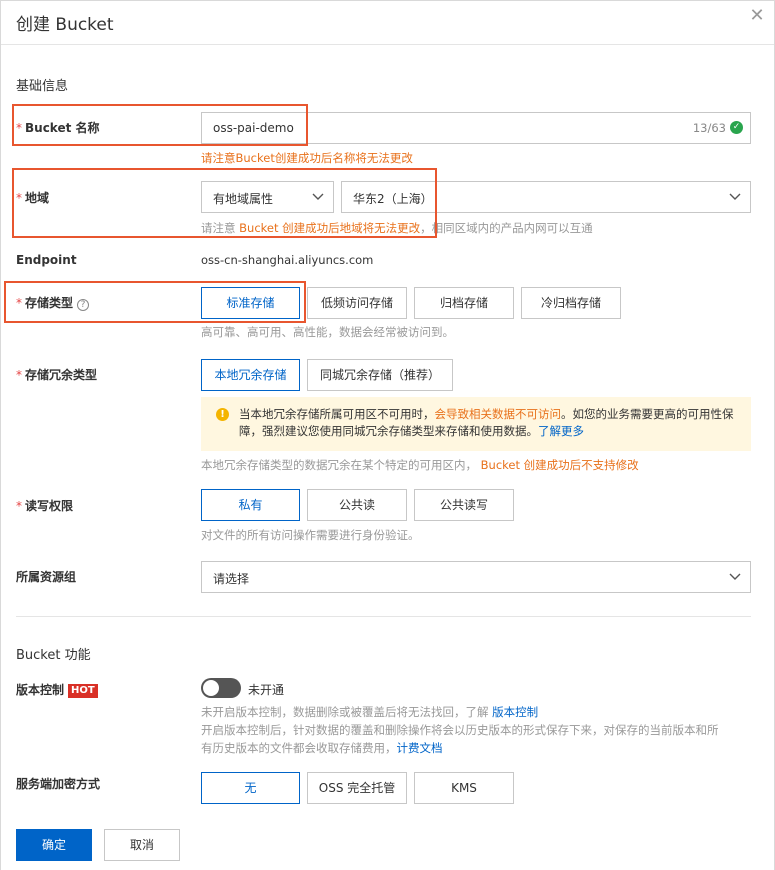 The width and height of the screenshot is (775, 870). Describe the element at coordinates (250, 788) in the screenshot. I see `encryption-none: 无` at that location.